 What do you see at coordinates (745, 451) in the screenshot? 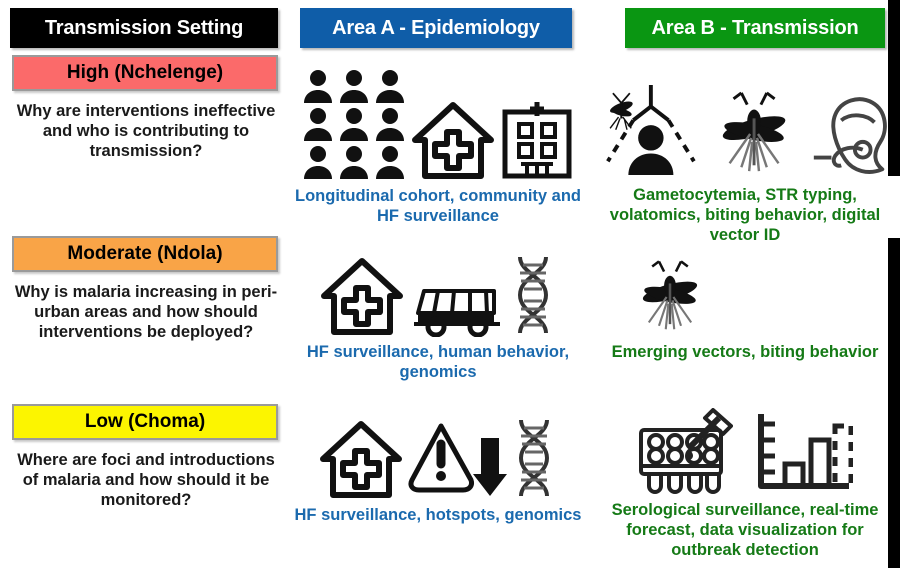
I see `icon-group-b-row3` at bounding box center [745, 451].